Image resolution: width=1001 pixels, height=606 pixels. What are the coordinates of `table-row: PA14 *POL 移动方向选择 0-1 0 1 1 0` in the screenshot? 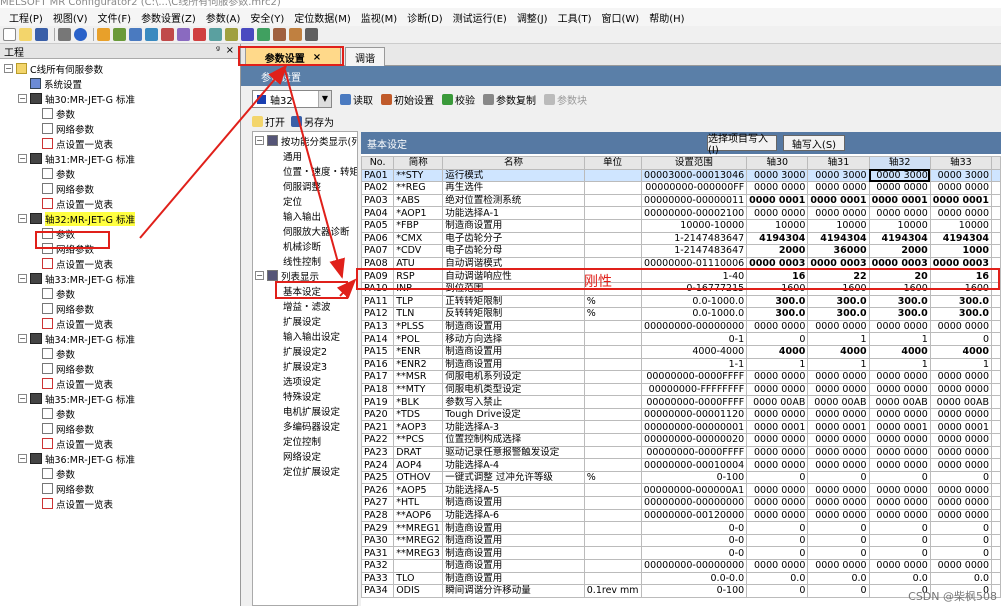 It's located at (681, 339).